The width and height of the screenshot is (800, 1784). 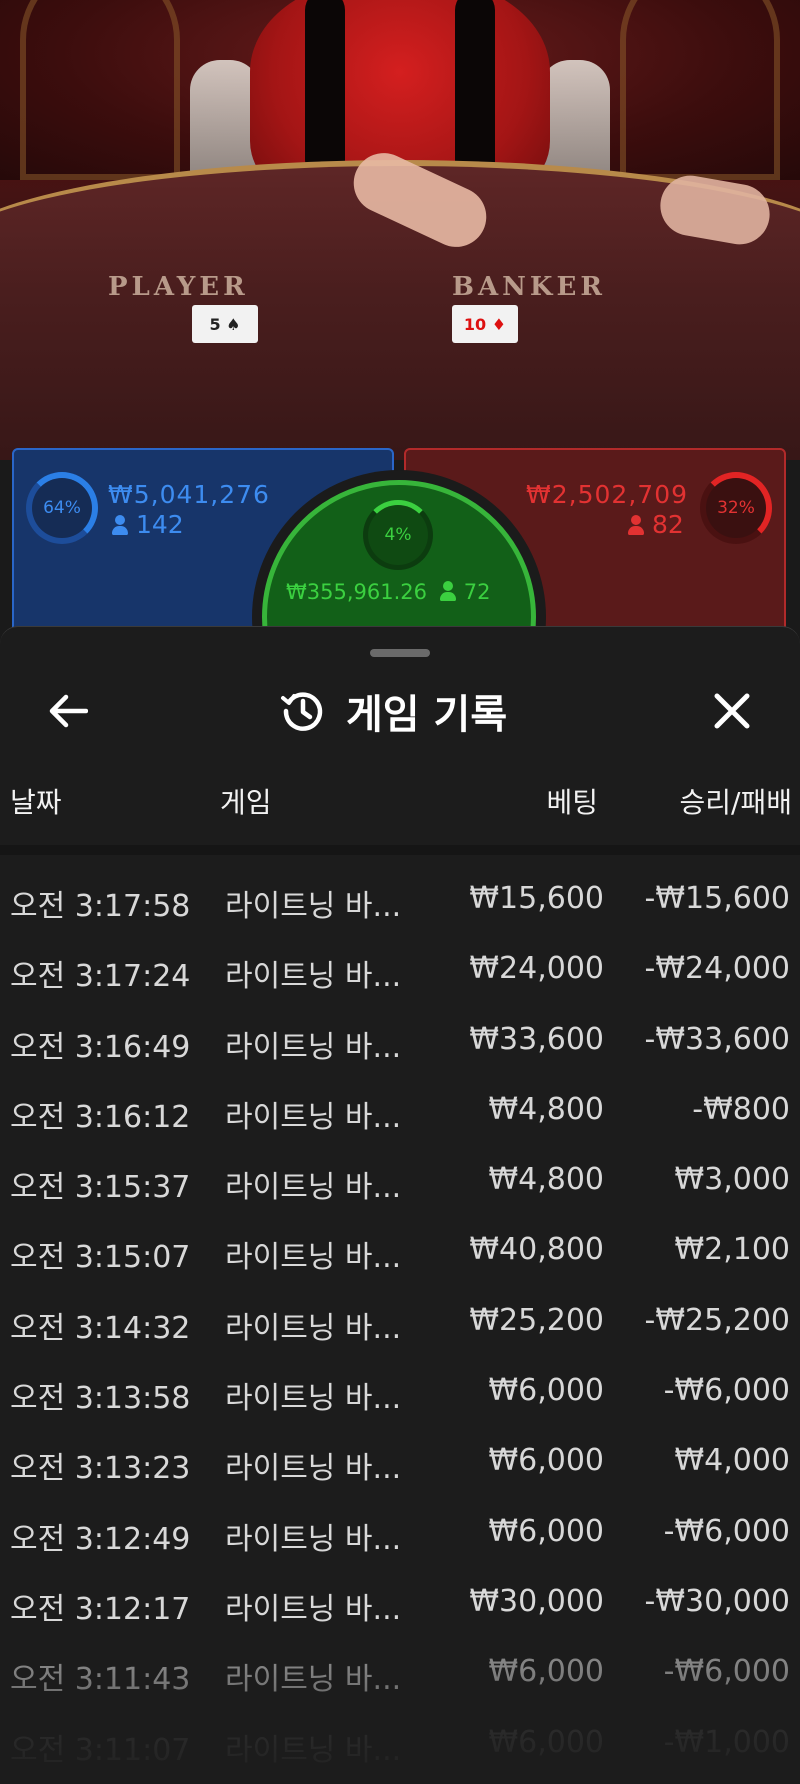 I want to click on row-bet: ₩25,200, so click(x=536, y=1320).